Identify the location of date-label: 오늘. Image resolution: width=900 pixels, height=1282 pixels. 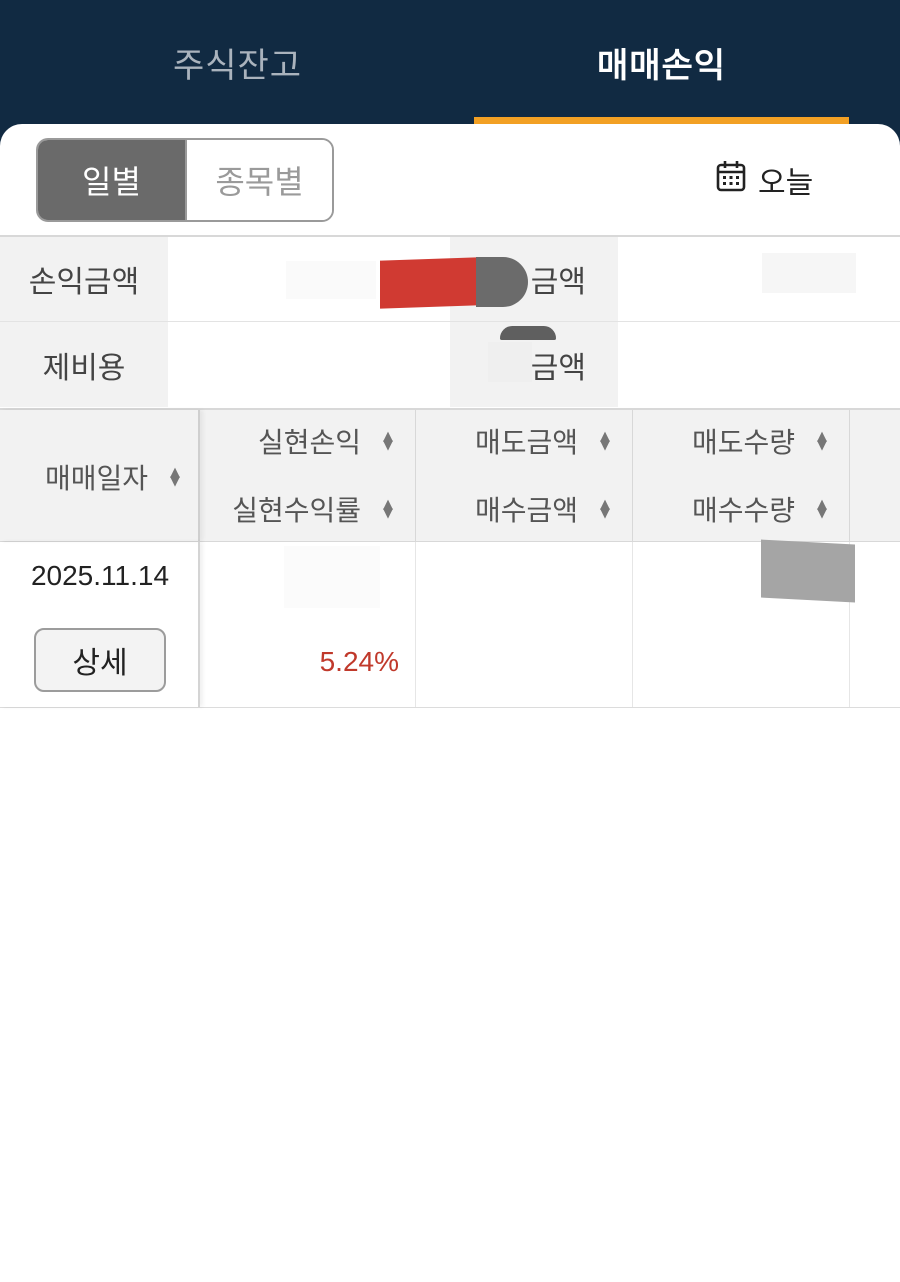
(786, 183).